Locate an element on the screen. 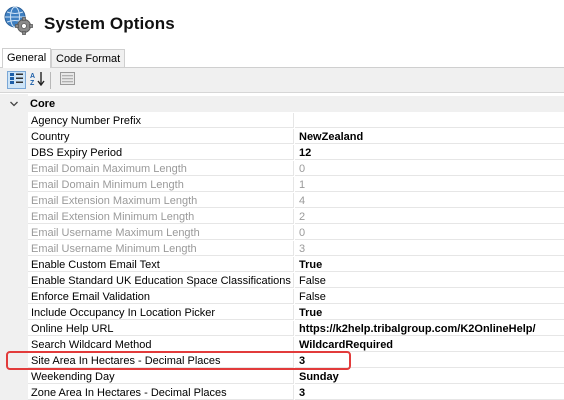 Image resolution: width=564 pixels, height=400 pixels. property-name: Email Extension Minimum Length is located at coordinates (161, 216).